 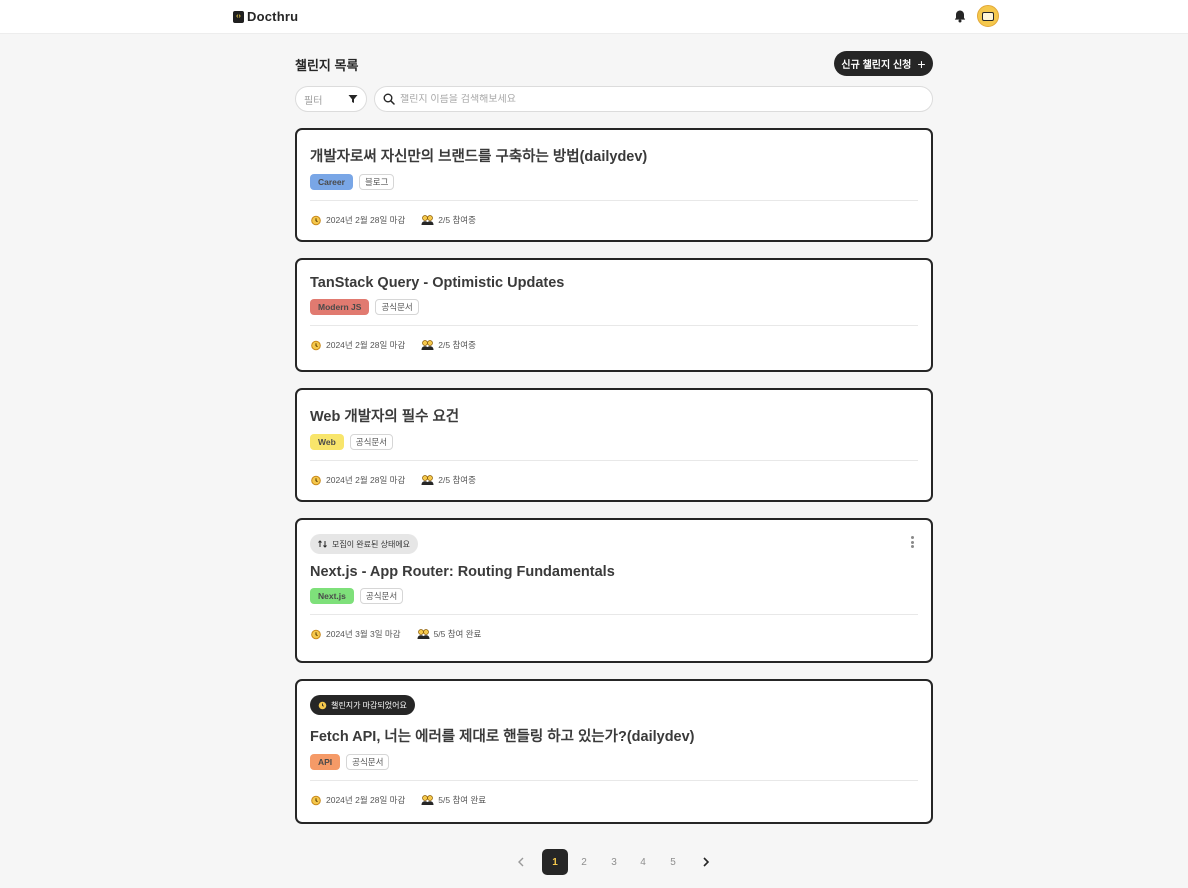 What do you see at coordinates (363, 634) in the screenshot?
I see `deadline-text: 2024년 3월 3일 마감` at bounding box center [363, 634].